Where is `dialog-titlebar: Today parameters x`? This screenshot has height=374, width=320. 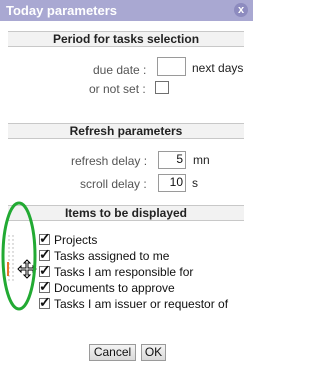
dialog-titlebar: Today parameters x is located at coordinates (126, 10).